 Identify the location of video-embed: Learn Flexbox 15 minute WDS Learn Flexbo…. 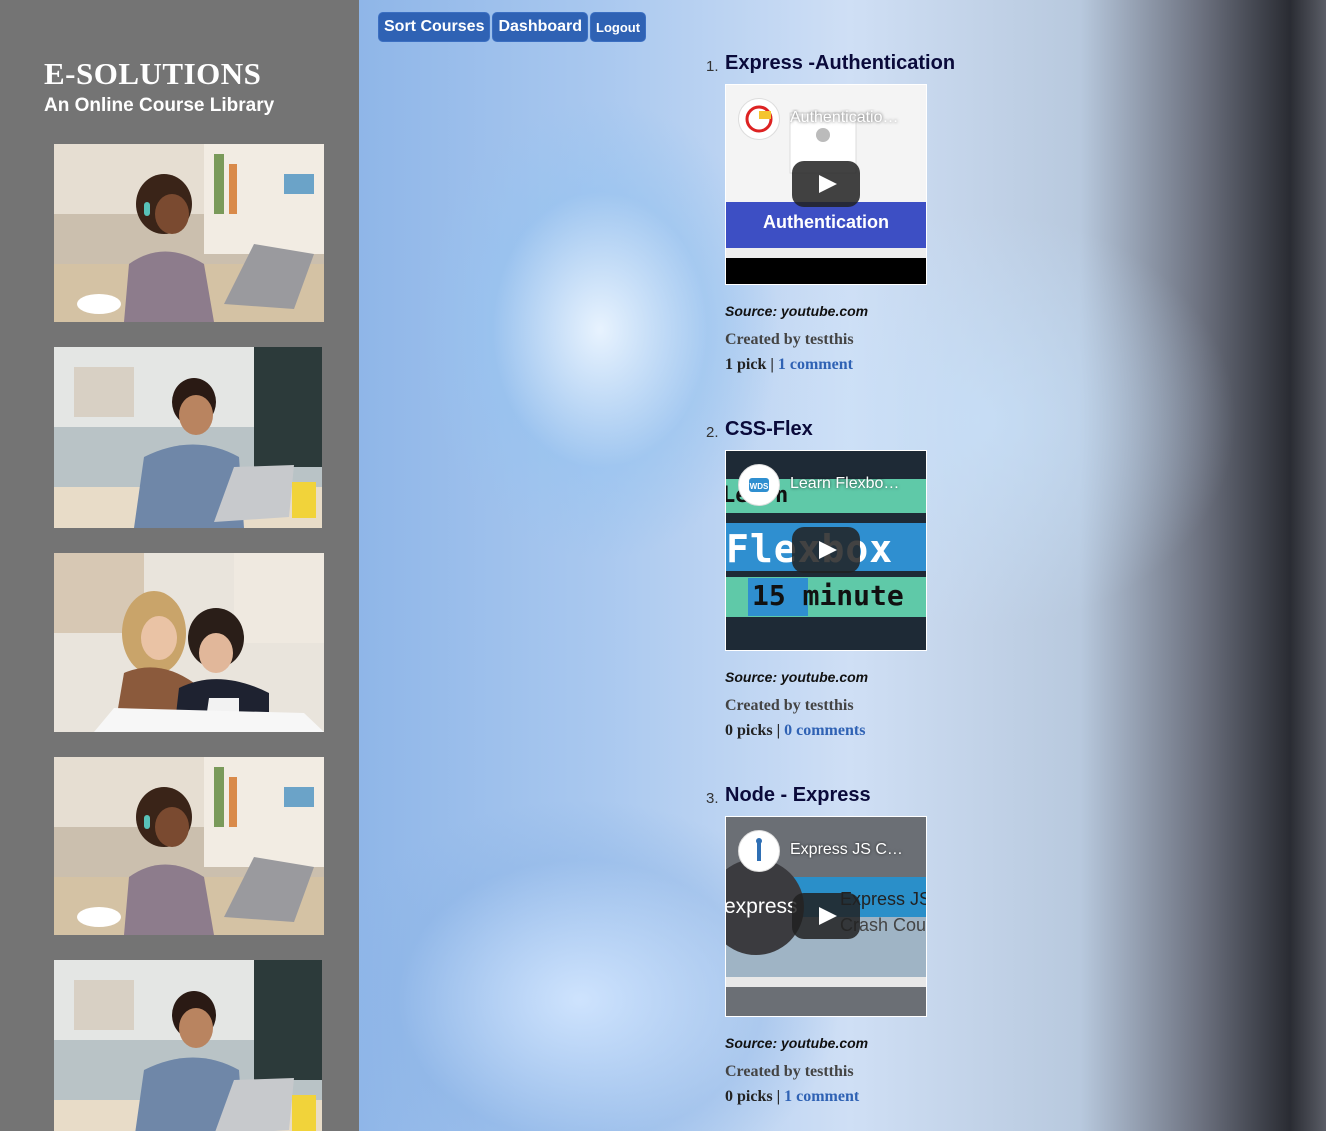
(826, 550).